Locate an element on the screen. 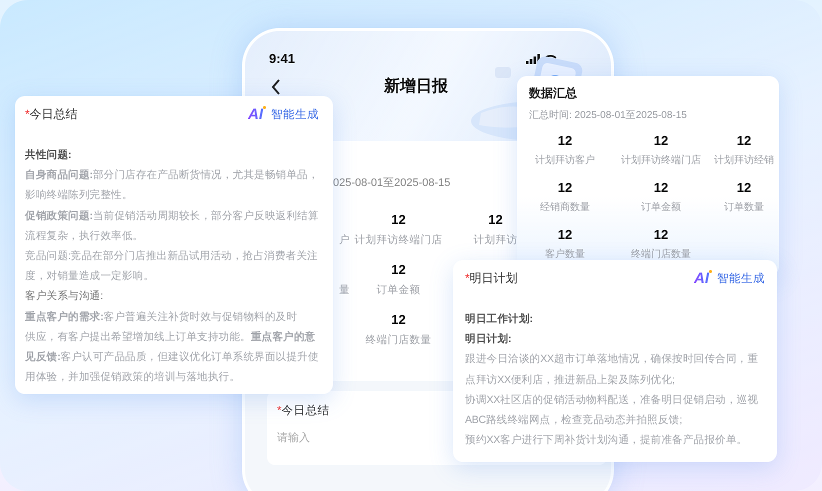  paragraph: 供应，有客户提出希望增加线上订单支持功能。重点客户的意见反馈:客户认可产品品质，但建议优化订单系统界面以提升使用体验，并加强促销政策的培训与落地执行。 is located at coordinates (172, 358).